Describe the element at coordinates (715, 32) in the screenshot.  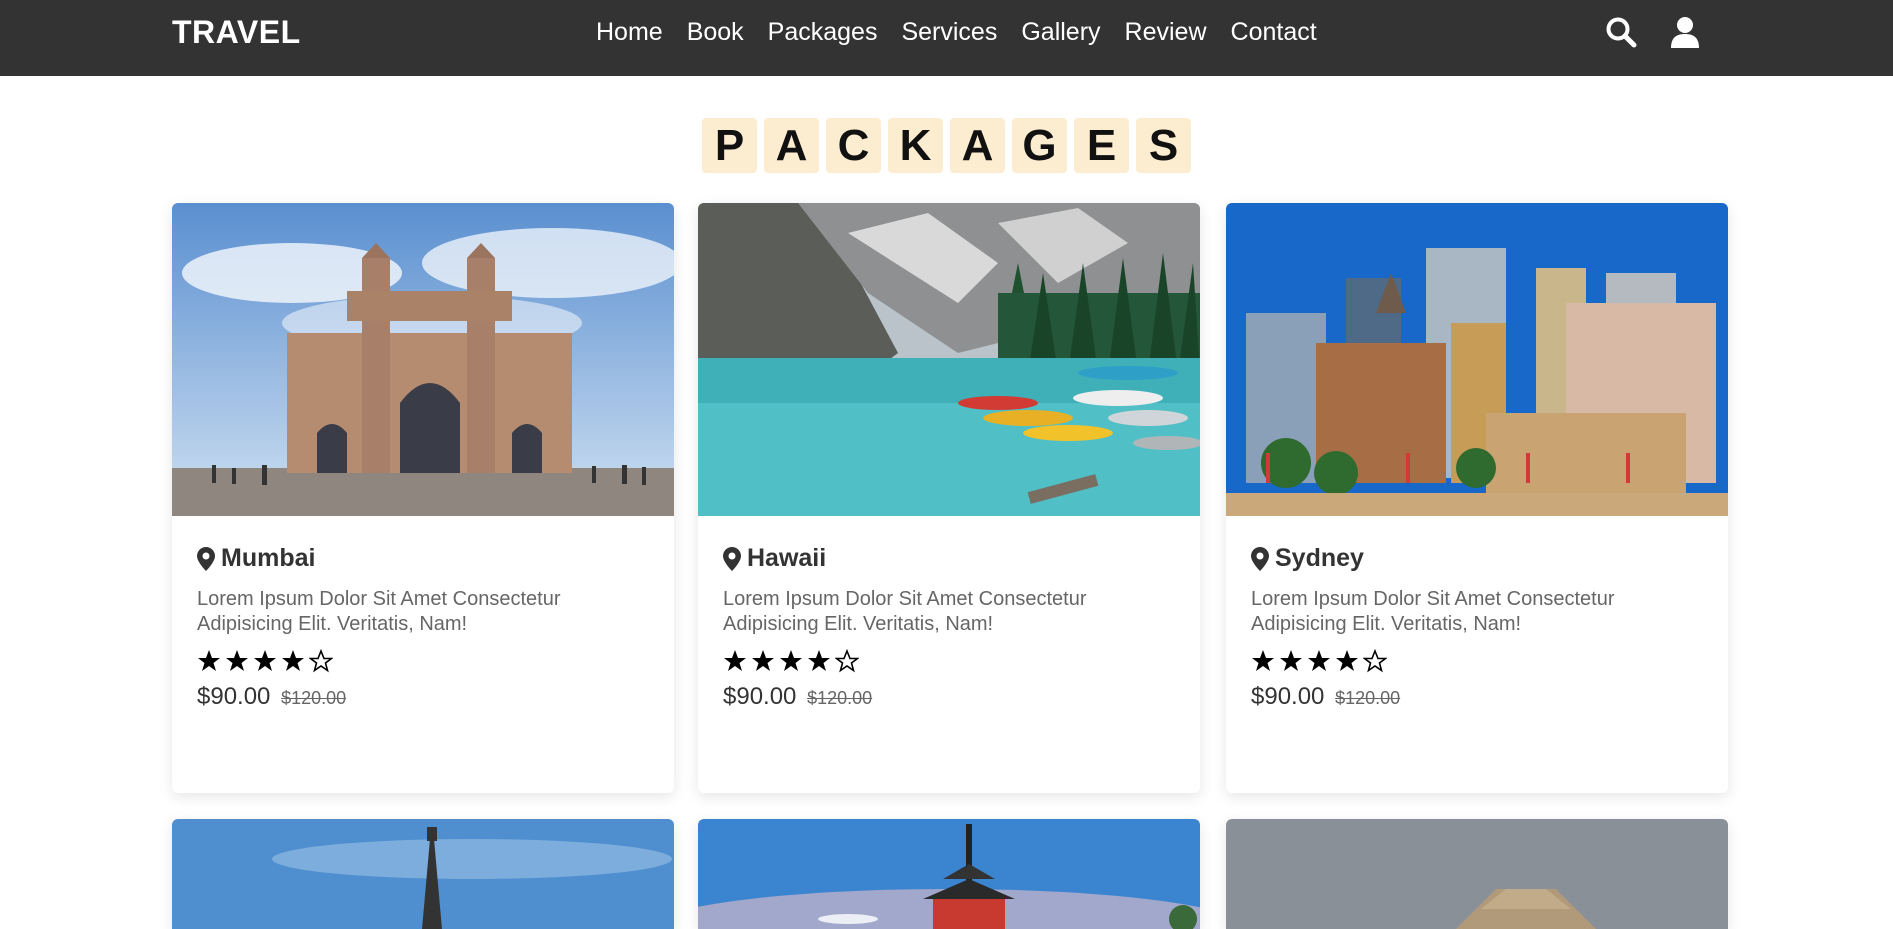
I see `nav-book: Book` at that location.